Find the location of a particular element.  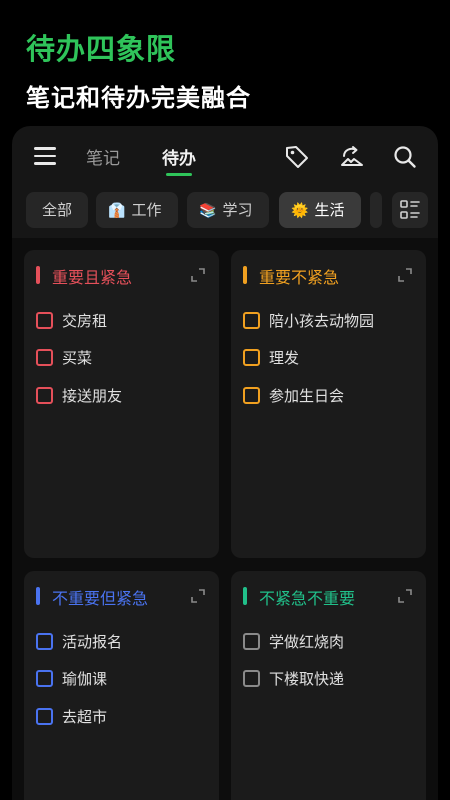

quadrant-header: 不重要但紧急 is located at coordinates (121, 596).